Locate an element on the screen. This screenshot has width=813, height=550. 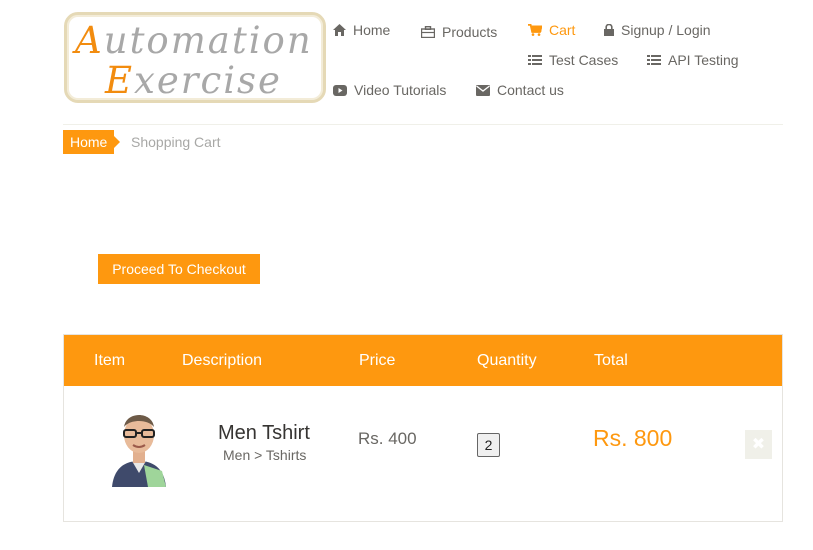
nav-contact-us: Contact us is located at coordinates (520, 90).